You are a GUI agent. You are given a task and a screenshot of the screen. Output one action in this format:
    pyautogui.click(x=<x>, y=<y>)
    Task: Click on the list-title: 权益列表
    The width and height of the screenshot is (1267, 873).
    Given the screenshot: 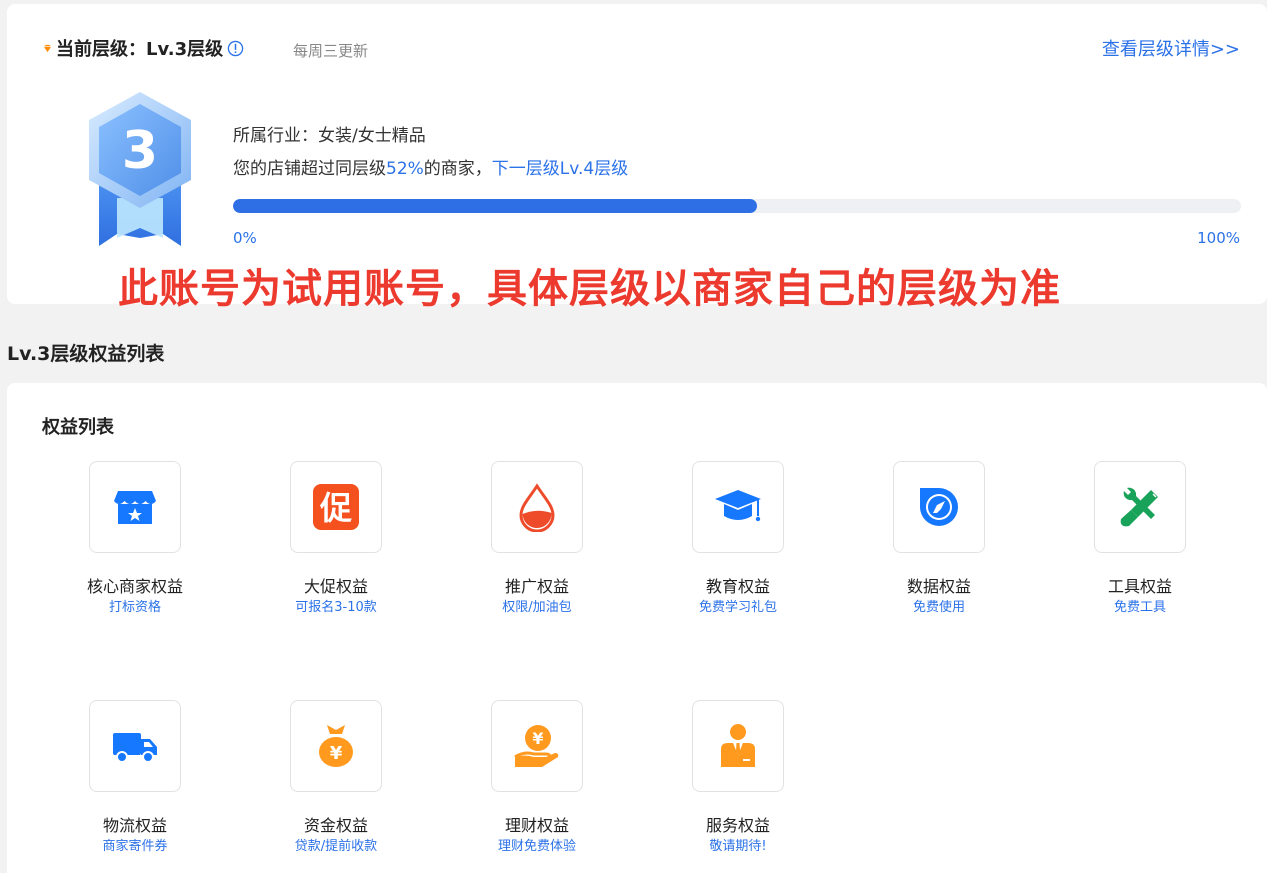 What is the action you would take?
    pyautogui.click(x=78, y=427)
    